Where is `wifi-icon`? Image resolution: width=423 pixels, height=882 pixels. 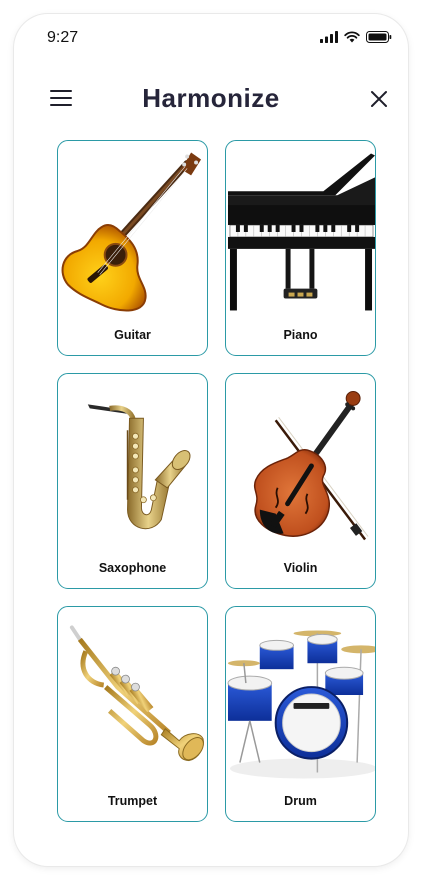
wifi-icon is located at coordinates (352, 37).